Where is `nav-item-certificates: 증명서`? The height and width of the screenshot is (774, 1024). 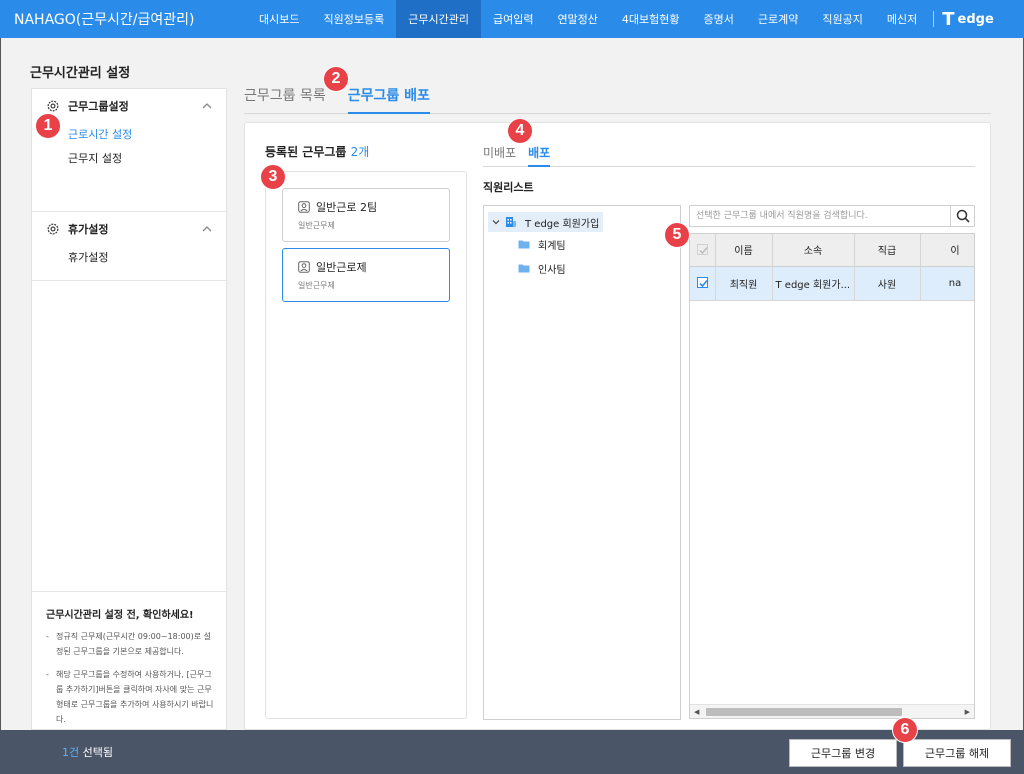 nav-item-certificates: 증명서 is located at coordinates (719, 19).